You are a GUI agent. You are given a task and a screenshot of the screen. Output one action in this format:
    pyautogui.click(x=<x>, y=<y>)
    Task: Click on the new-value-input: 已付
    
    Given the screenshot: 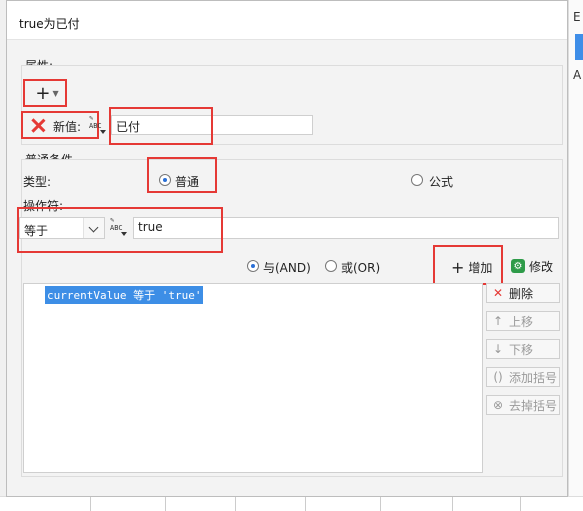 What is the action you would take?
    pyautogui.click(x=212, y=125)
    